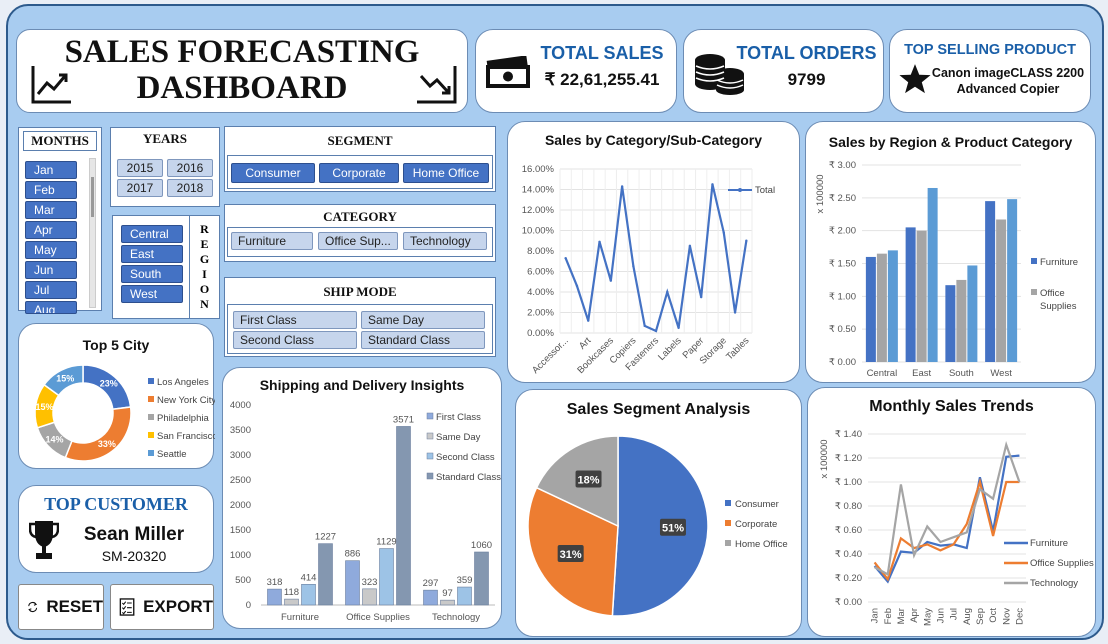 This screenshot has height=644, width=1108. I want to click on y-tick-label: 3500, so click(240, 430).